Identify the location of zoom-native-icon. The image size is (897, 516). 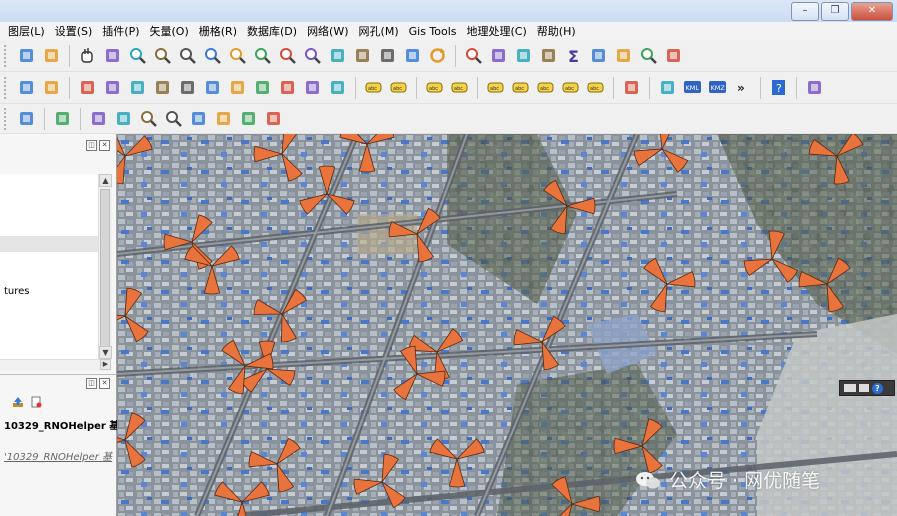
(262, 55).